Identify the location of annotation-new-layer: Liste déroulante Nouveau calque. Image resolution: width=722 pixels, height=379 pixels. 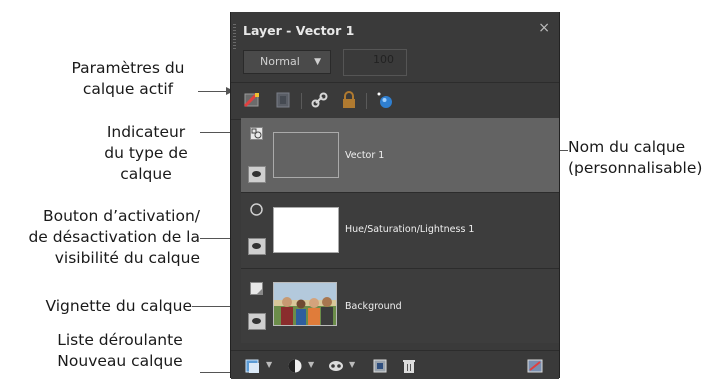
(120, 350).